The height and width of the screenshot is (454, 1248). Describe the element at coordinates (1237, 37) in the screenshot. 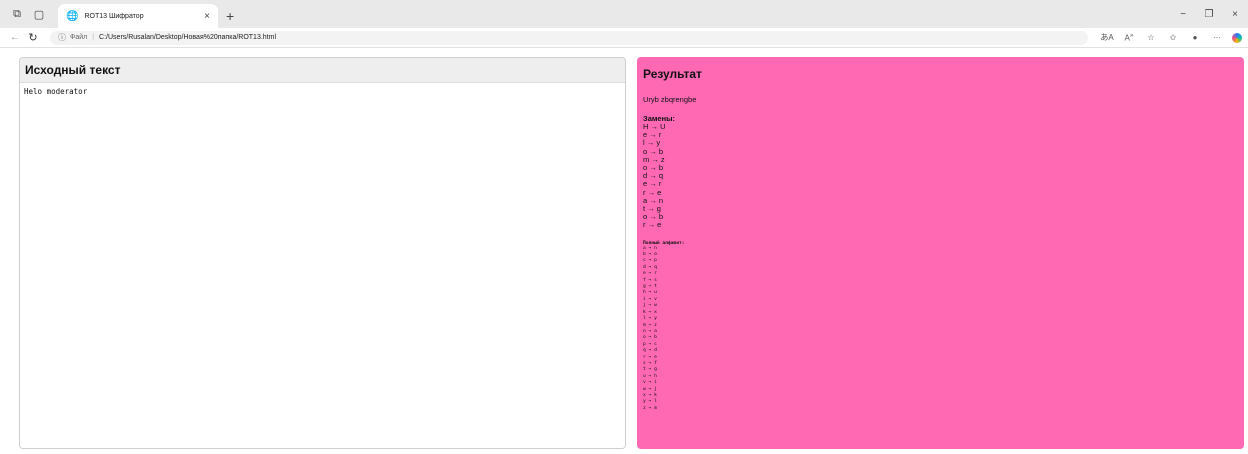

I see `copilot-icon` at that location.